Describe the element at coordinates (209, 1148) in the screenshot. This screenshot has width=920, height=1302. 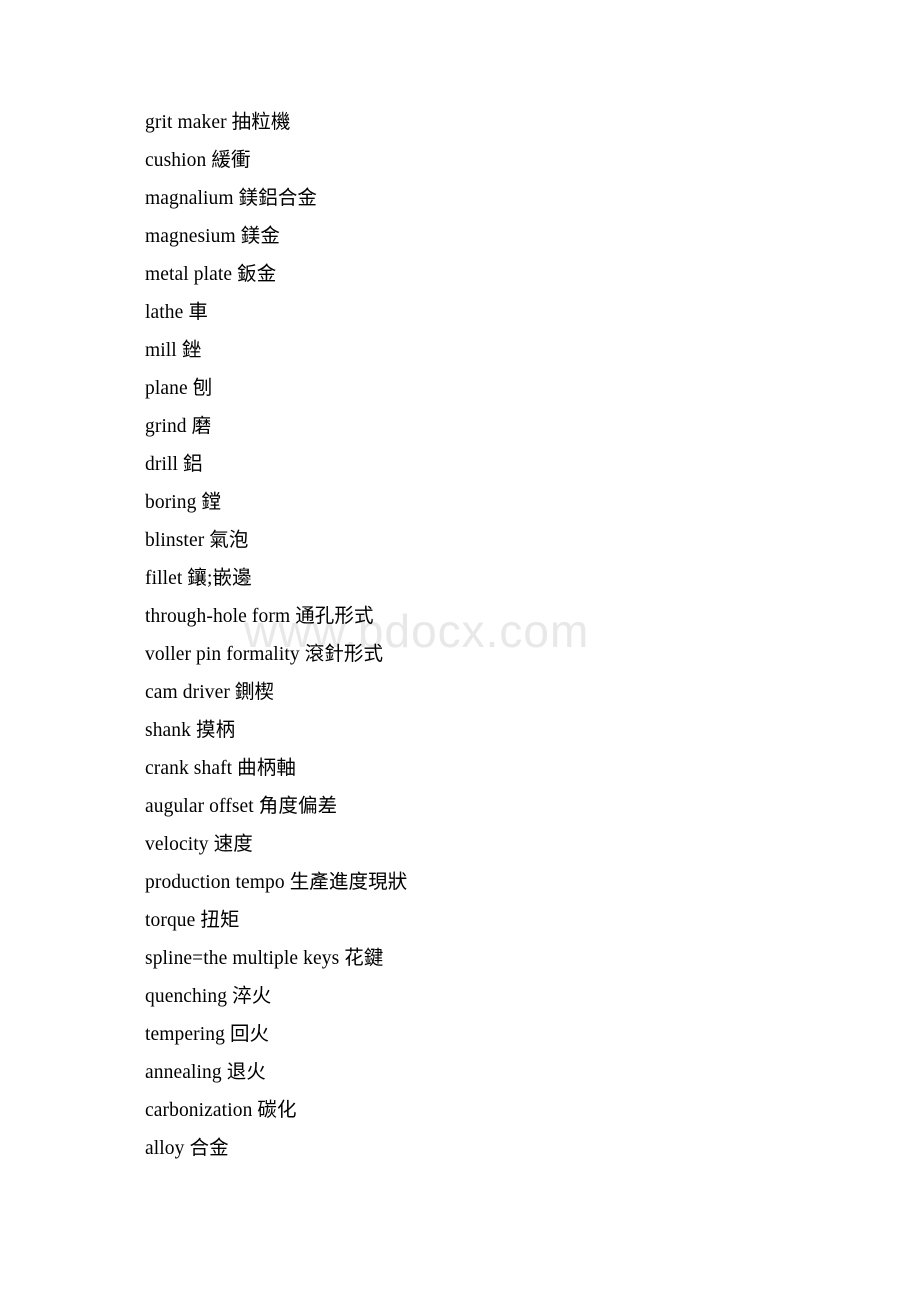
I see `glossary-gloss: 合金` at that location.